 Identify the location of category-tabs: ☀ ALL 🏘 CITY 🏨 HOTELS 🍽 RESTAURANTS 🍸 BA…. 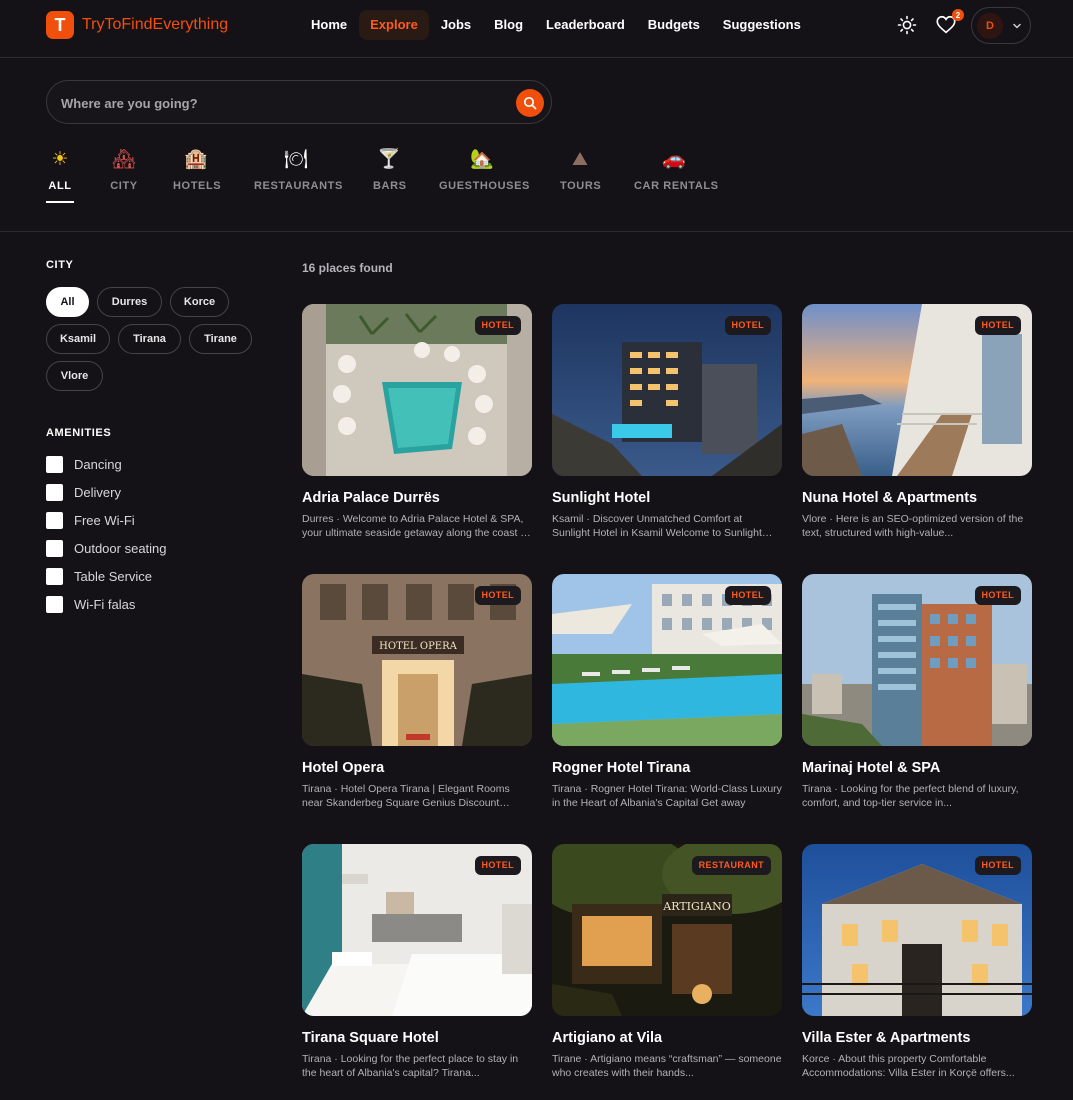
(406, 178).